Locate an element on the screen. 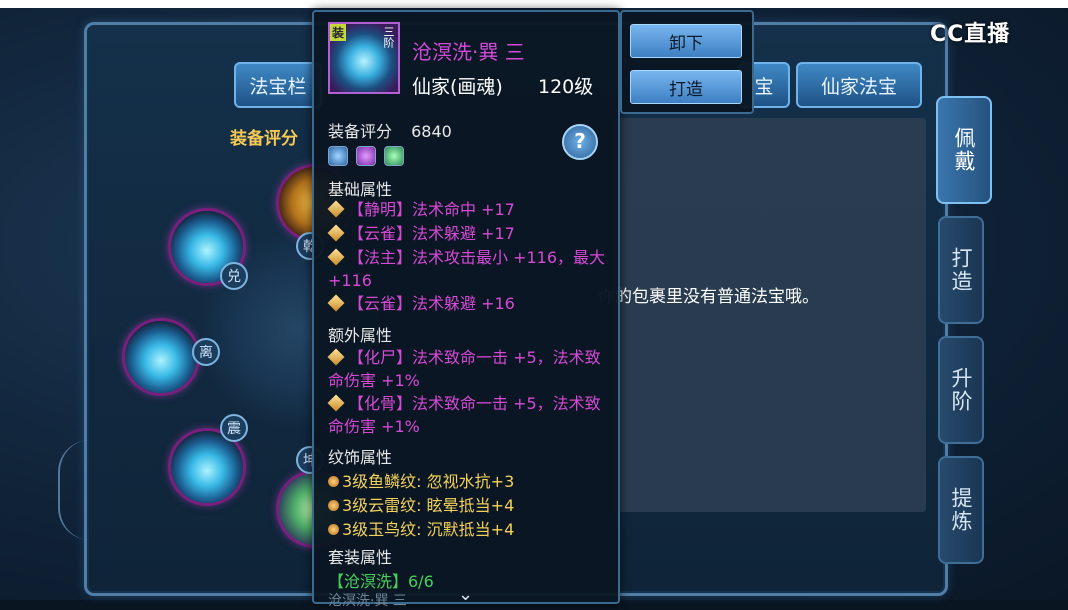  base-attr-row: 【云雀】法术躲避 +16 is located at coordinates (467, 303).